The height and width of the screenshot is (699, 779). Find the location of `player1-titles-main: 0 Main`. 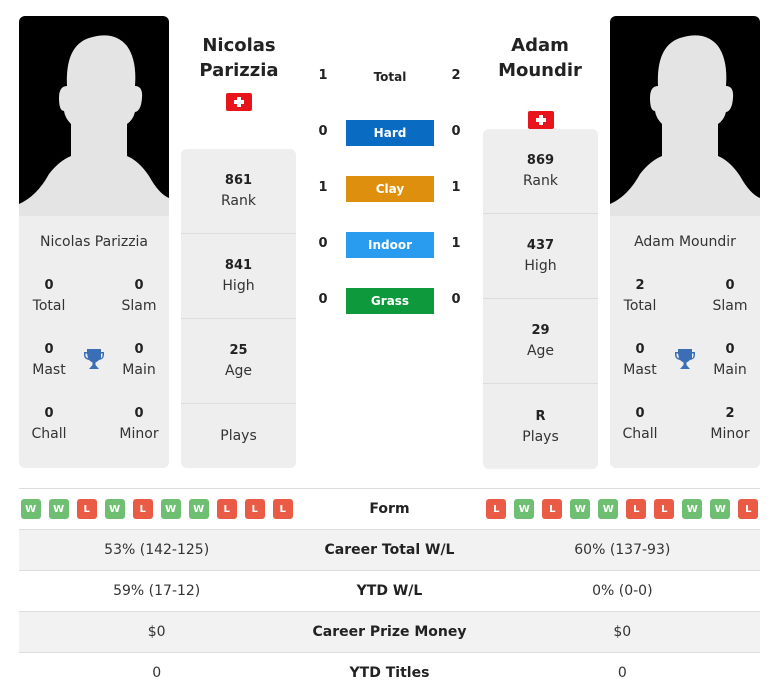

player1-titles-main: 0 Main is located at coordinates (139, 360).